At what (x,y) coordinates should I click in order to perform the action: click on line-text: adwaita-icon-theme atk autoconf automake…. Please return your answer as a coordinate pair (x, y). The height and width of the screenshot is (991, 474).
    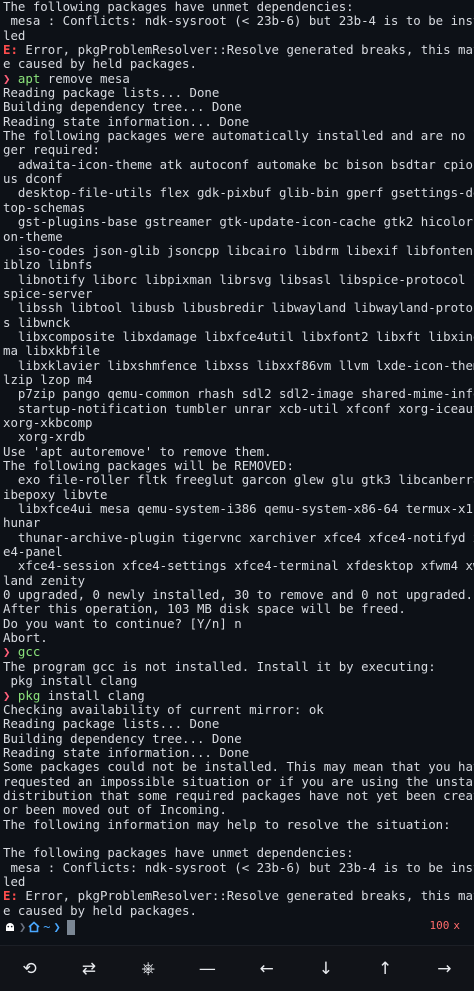
    Looking at the image, I should click on (238, 164).